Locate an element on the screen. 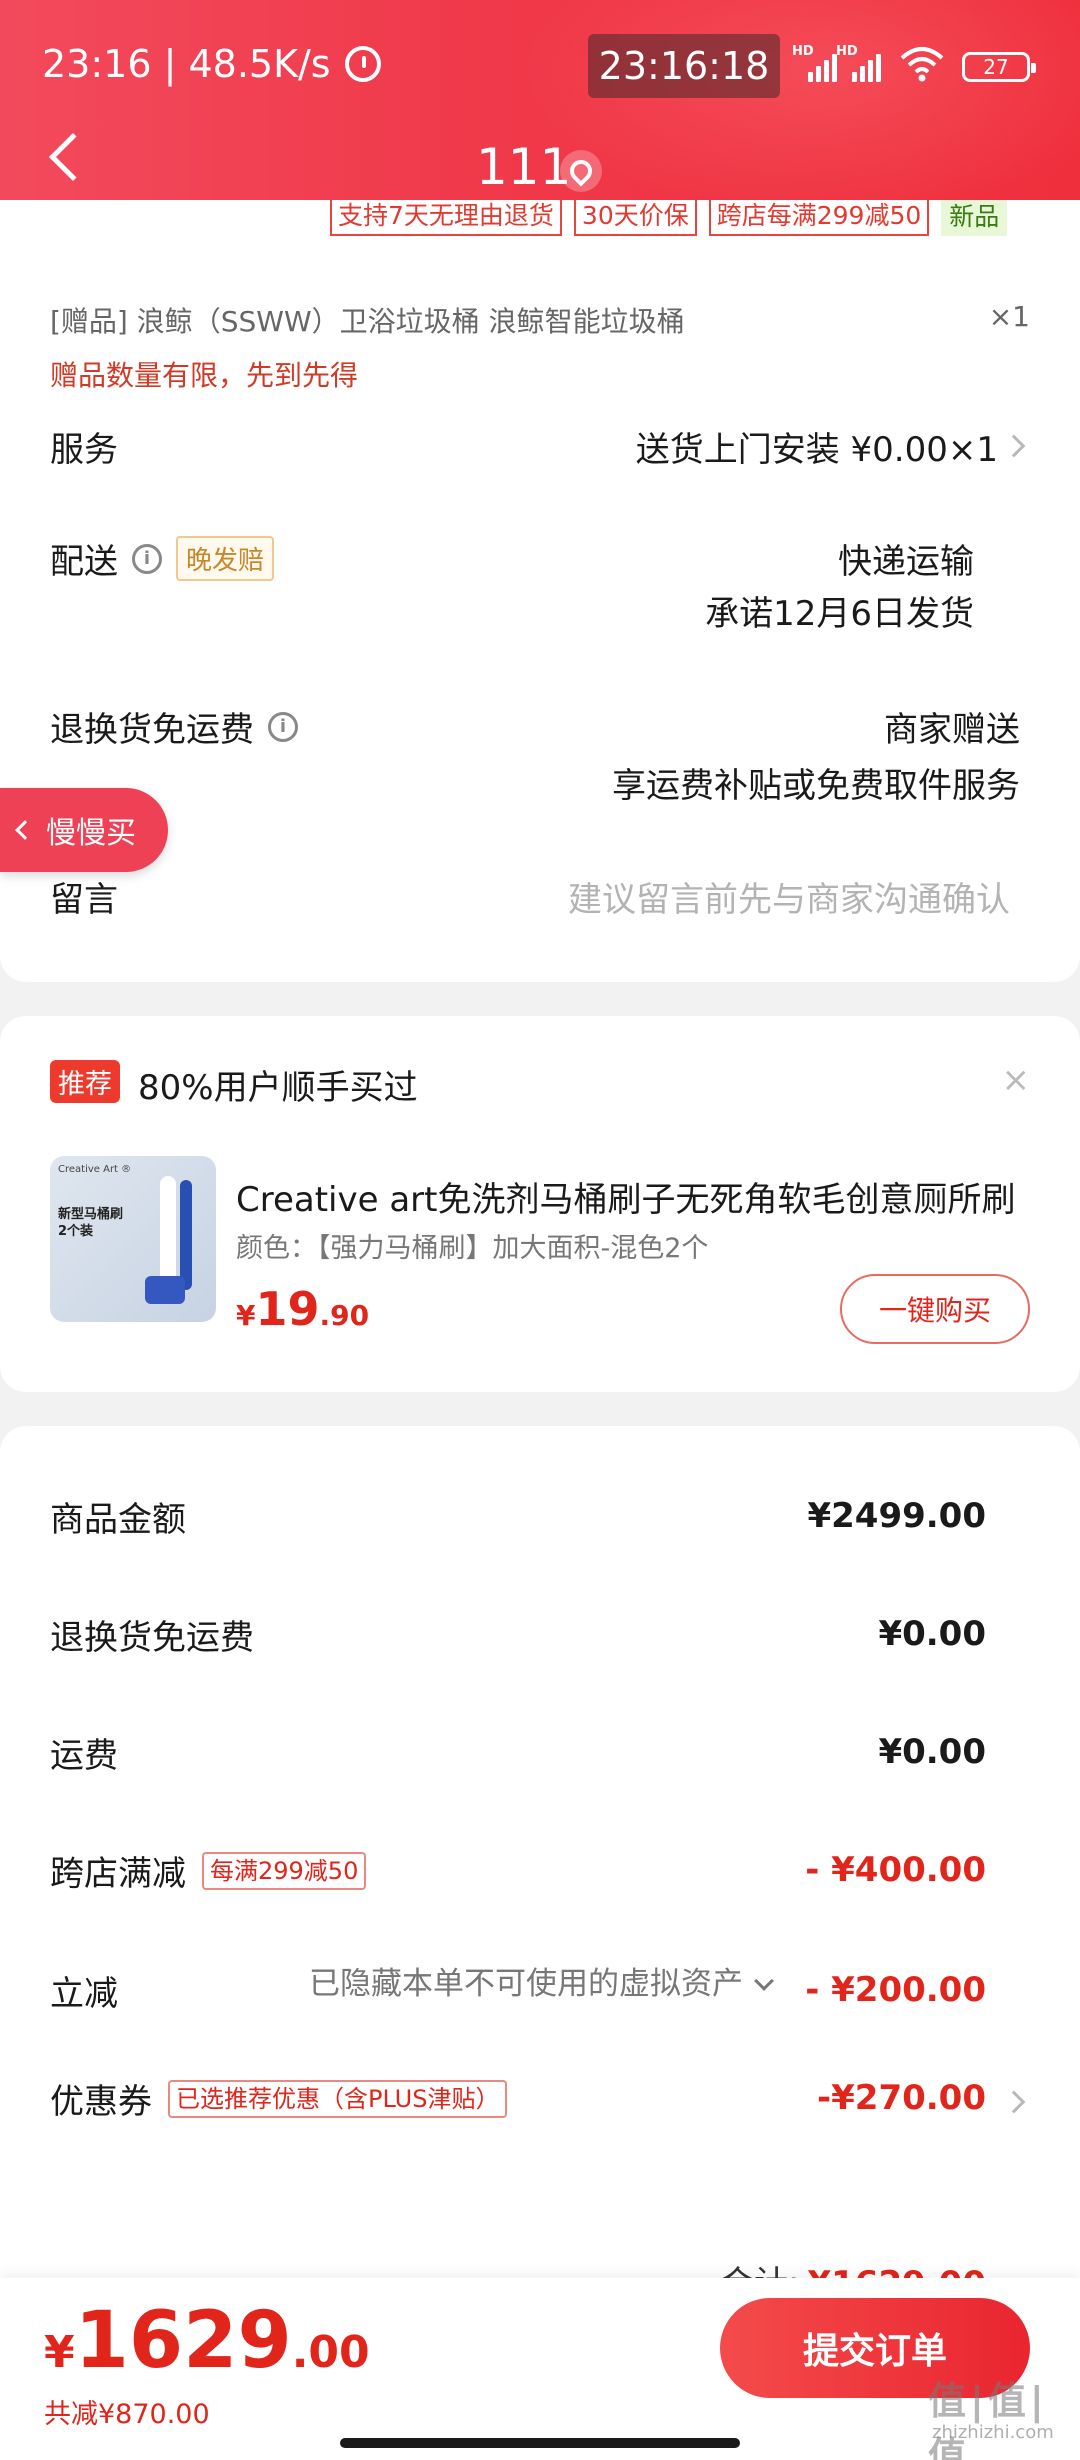 This screenshot has height=2460, width=1080. service-value: 送货上门安装 ¥0.00×1 is located at coordinates (817, 446).